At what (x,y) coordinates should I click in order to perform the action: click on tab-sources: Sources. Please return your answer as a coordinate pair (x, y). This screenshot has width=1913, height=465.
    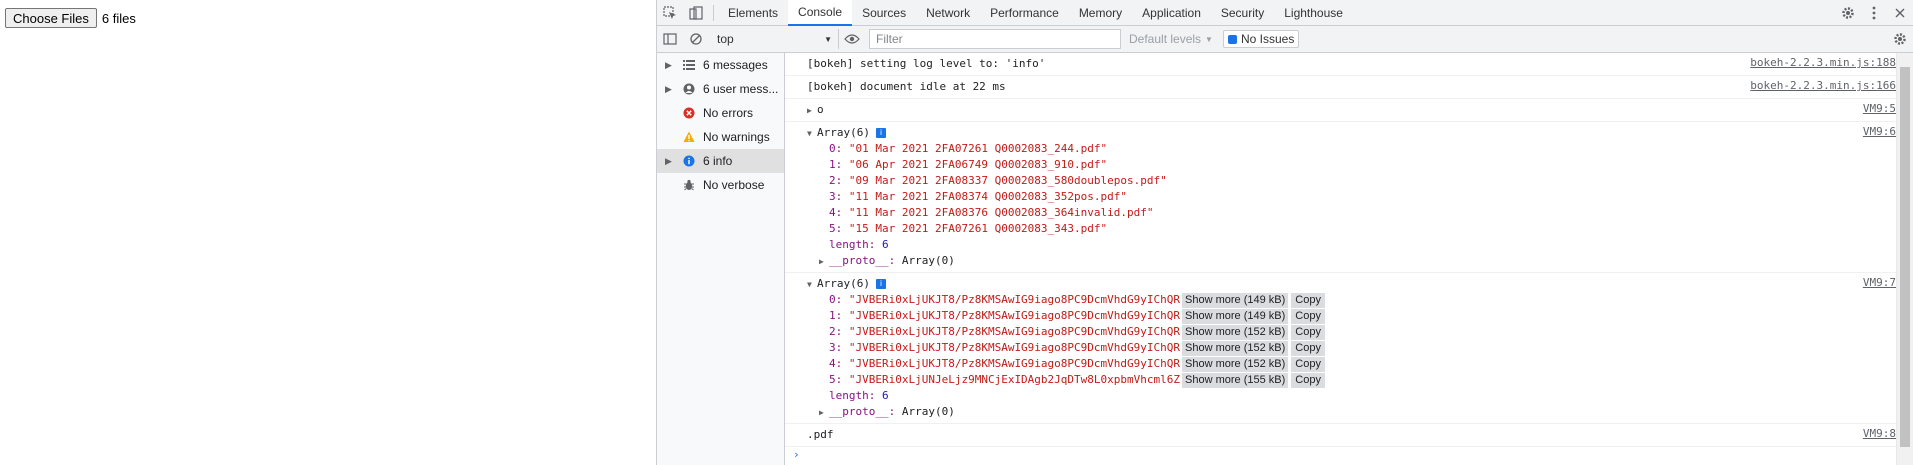
    Looking at the image, I should click on (884, 13).